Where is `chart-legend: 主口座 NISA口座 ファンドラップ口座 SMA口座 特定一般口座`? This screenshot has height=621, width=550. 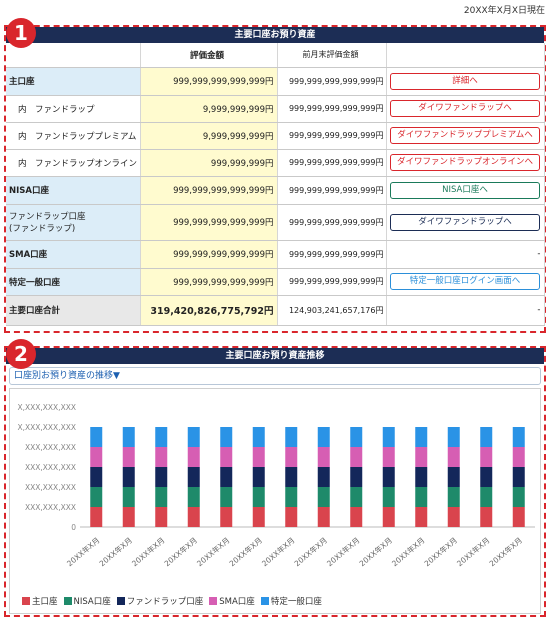 chart-legend: 主口座 NISA口座 ファンドラップ口座 SMA口座 特定一般口座 is located at coordinates (172, 601).